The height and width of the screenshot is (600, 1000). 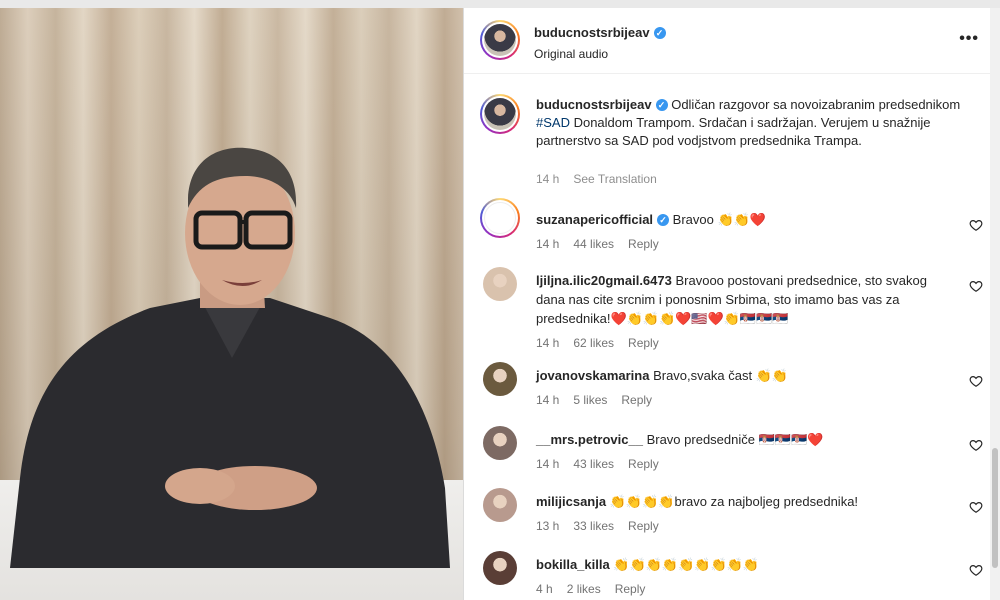 I want to click on comment-text: bokilla_killa 👏👏👏👏👏👏👏👏👏, so click(x=746, y=564).